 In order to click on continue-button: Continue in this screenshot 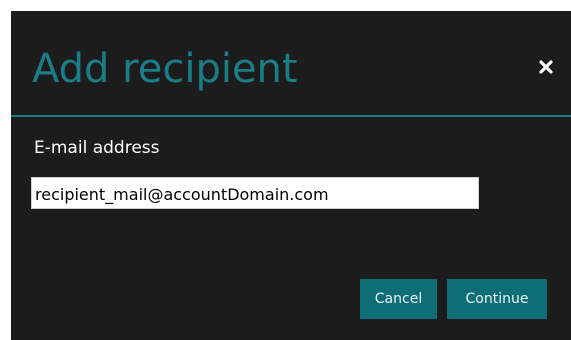, I will do `click(497, 299)`.